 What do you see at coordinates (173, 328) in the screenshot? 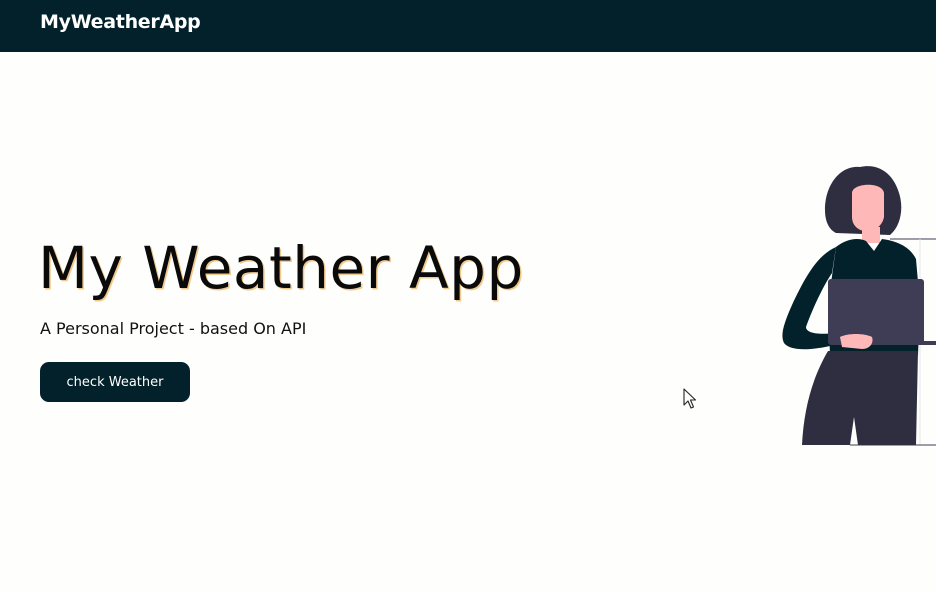
I see `hero-subtitle: A Personal Project - based On API` at bounding box center [173, 328].